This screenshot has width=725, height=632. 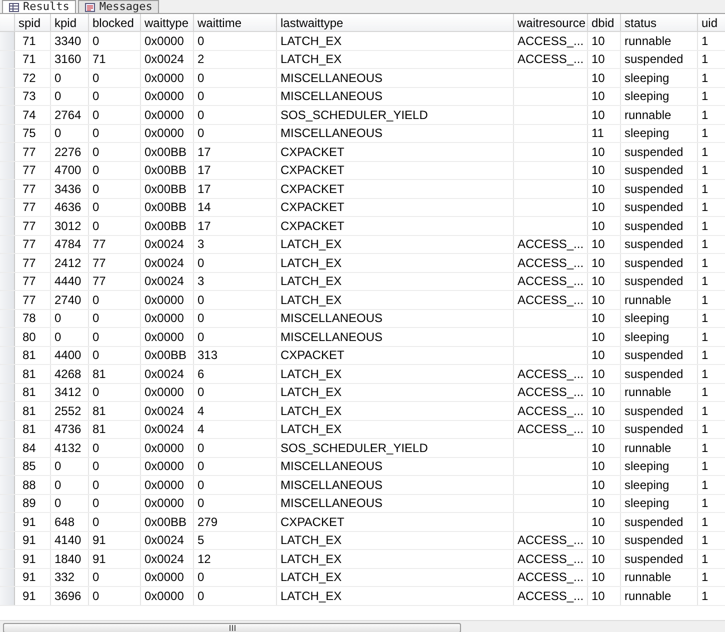 What do you see at coordinates (711, 23) in the screenshot?
I see `column-header: uid` at bounding box center [711, 23].